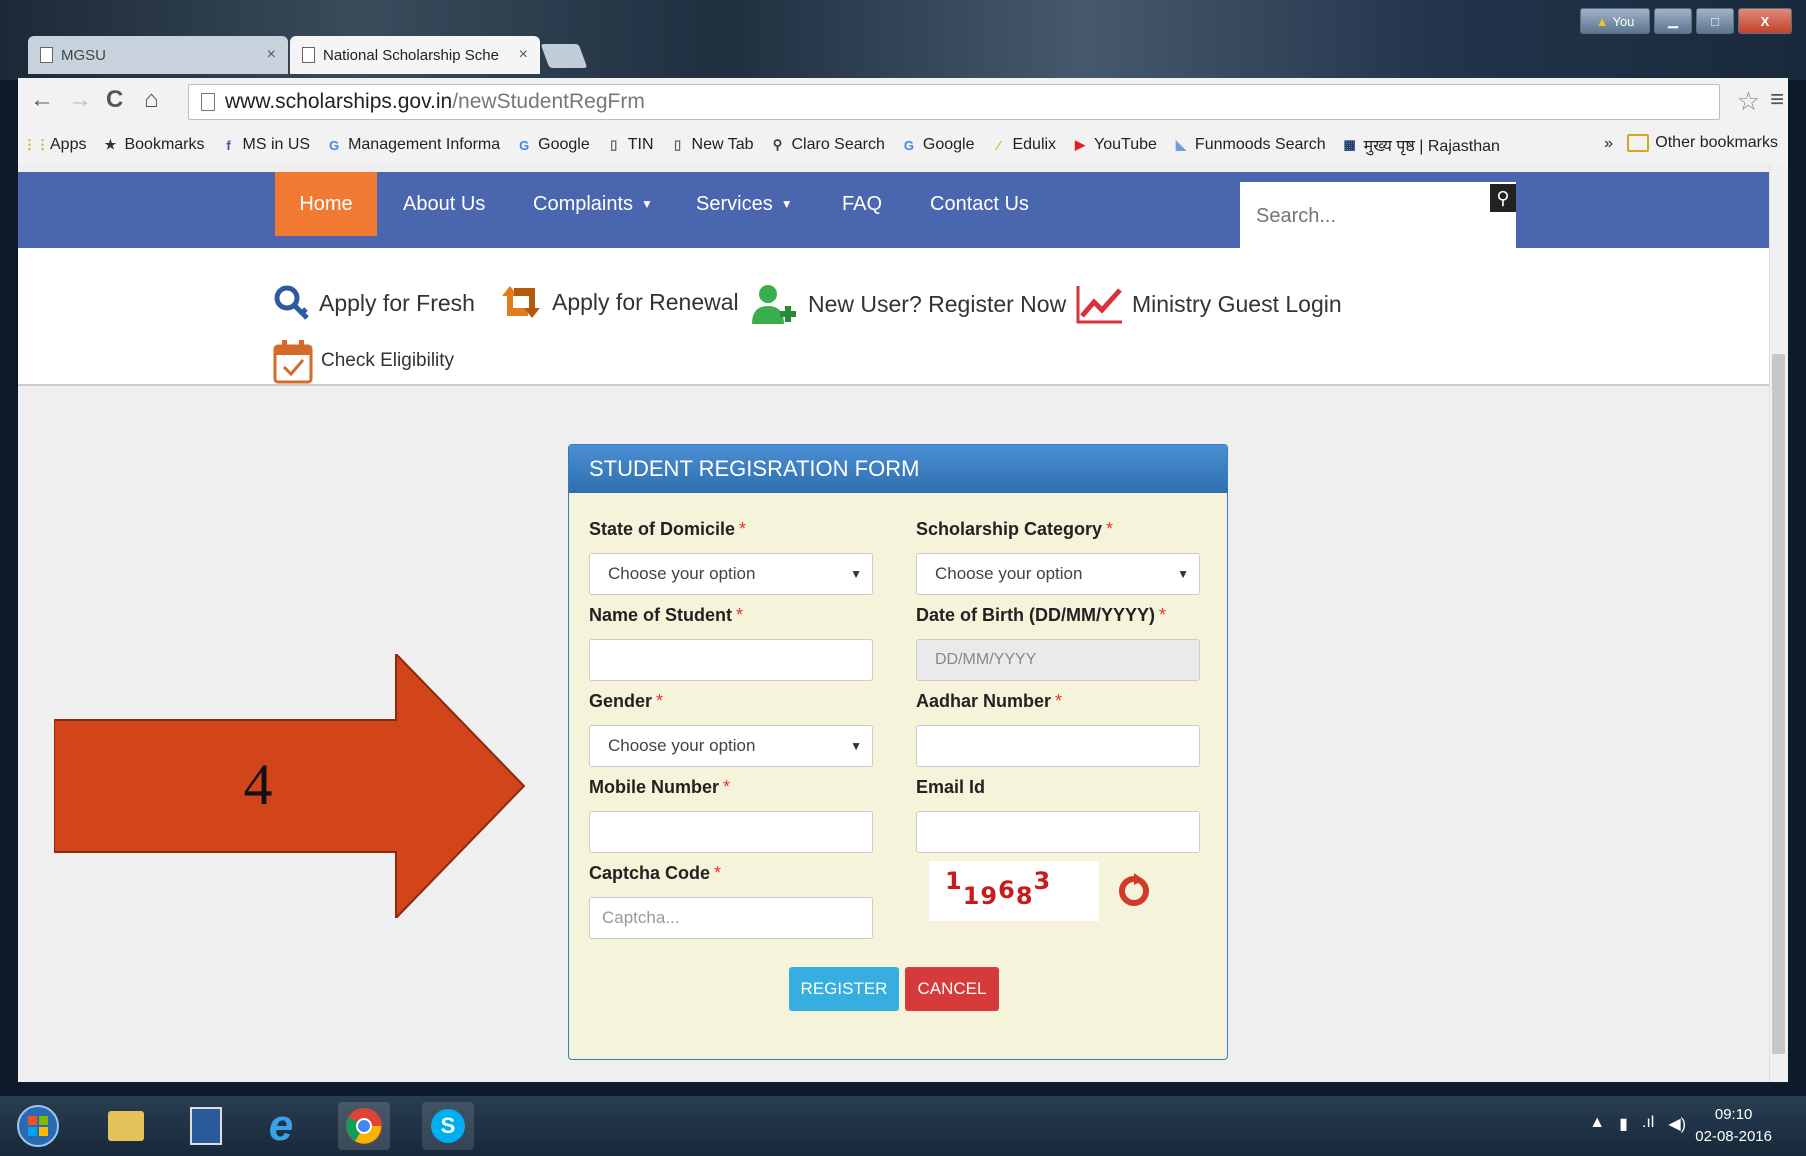 This screenshot has height=1156, width=1806. I want to click on battery-icon: ▮, so click(1623, 1124).